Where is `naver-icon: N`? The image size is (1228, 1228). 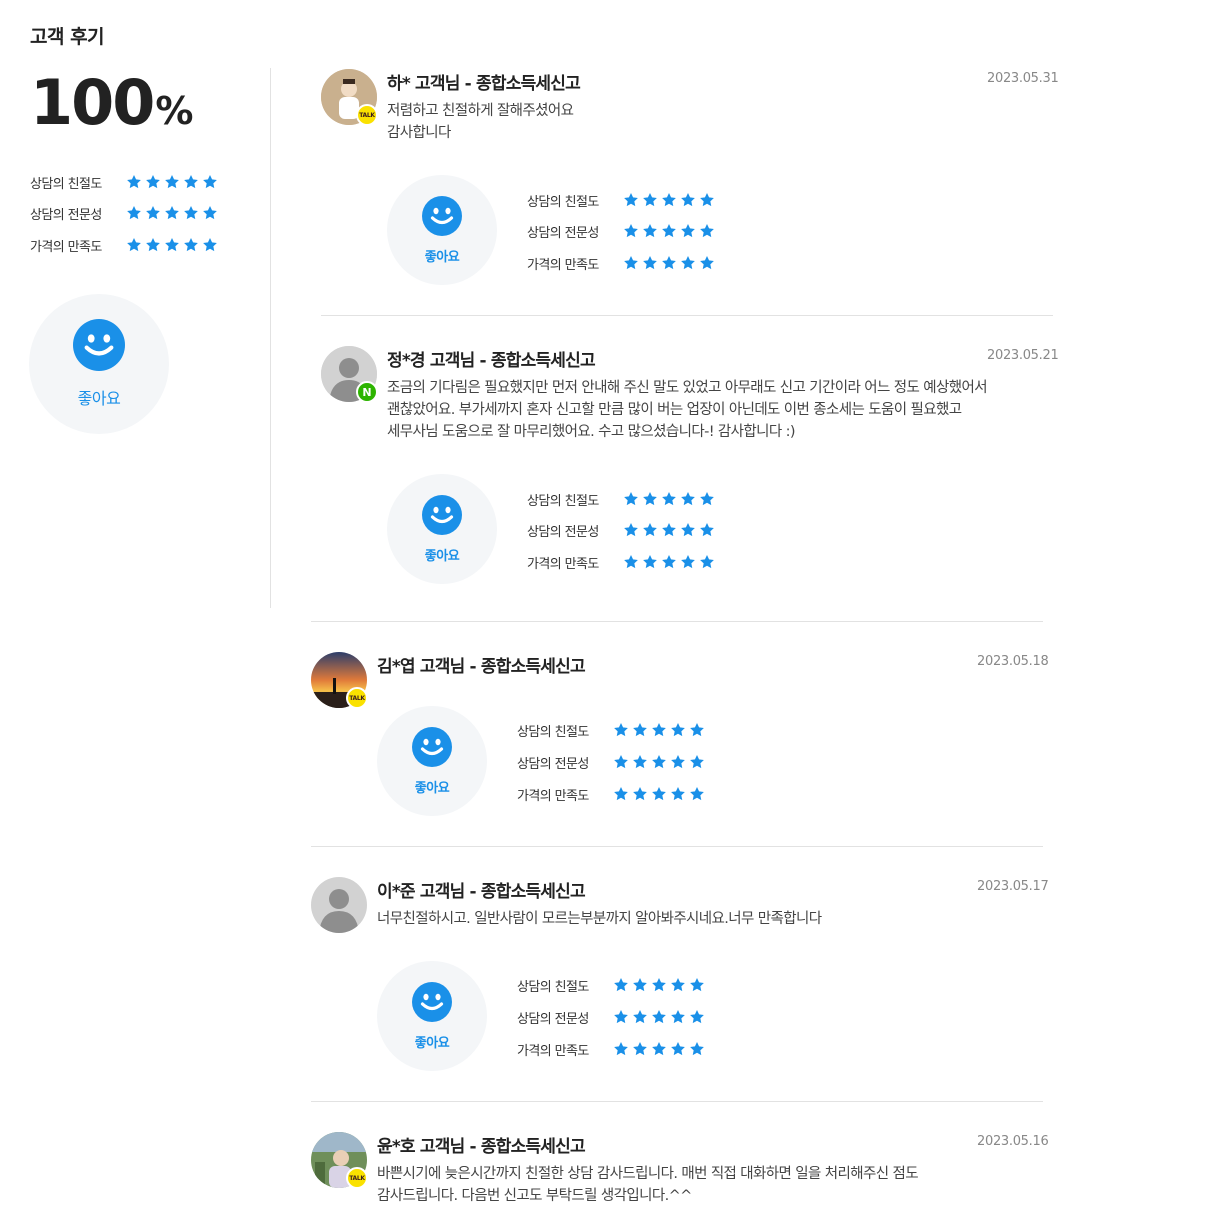
naver-icon: N is located at coordinates (367, 392).